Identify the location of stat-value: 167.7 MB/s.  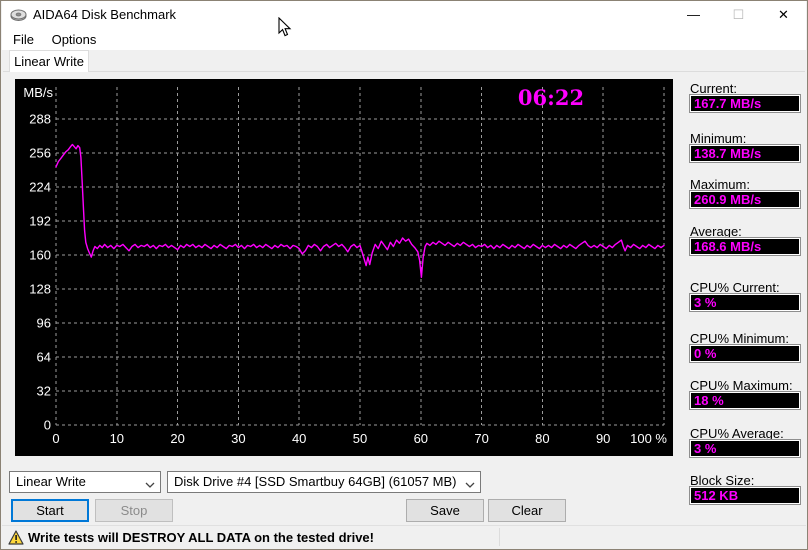
(745, 103).